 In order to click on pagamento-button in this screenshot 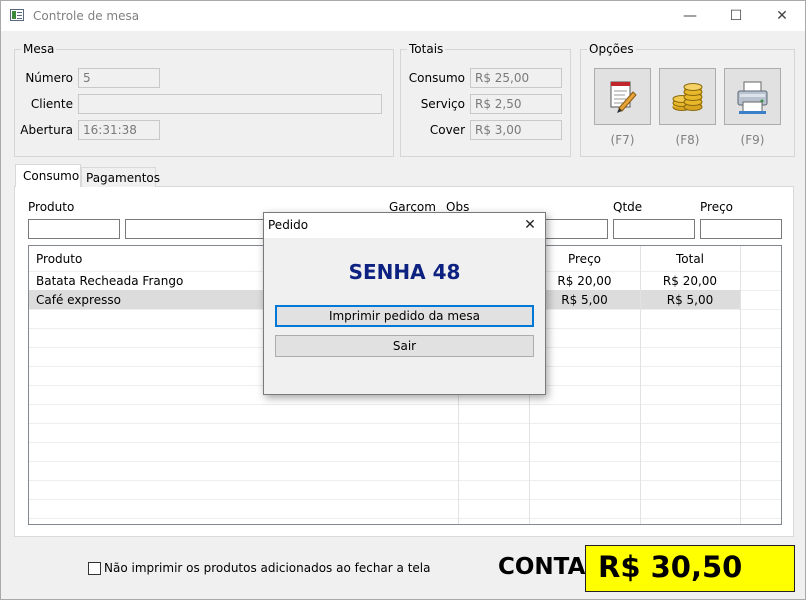, I will do `click(687, 96)`.